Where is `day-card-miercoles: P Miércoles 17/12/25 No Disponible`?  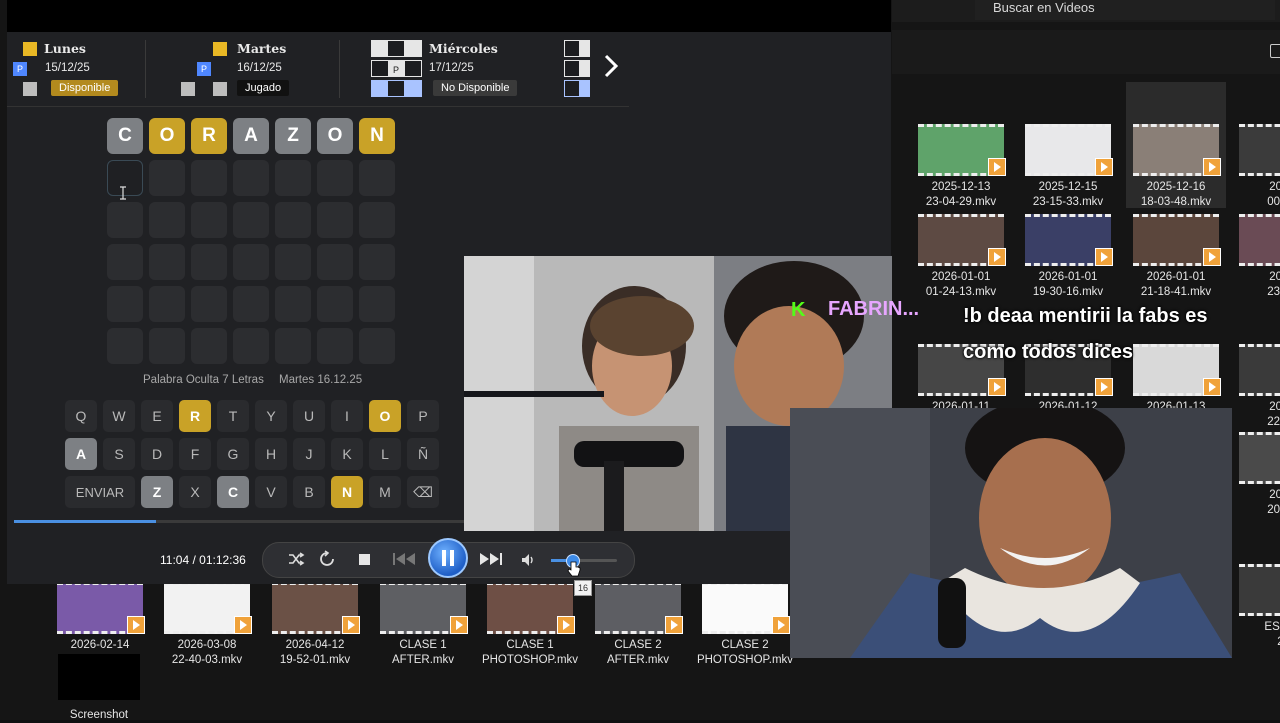 day-card-miercoles: P Miércoles 17/12/25 No Disponible is located at coordinates (456, 70).